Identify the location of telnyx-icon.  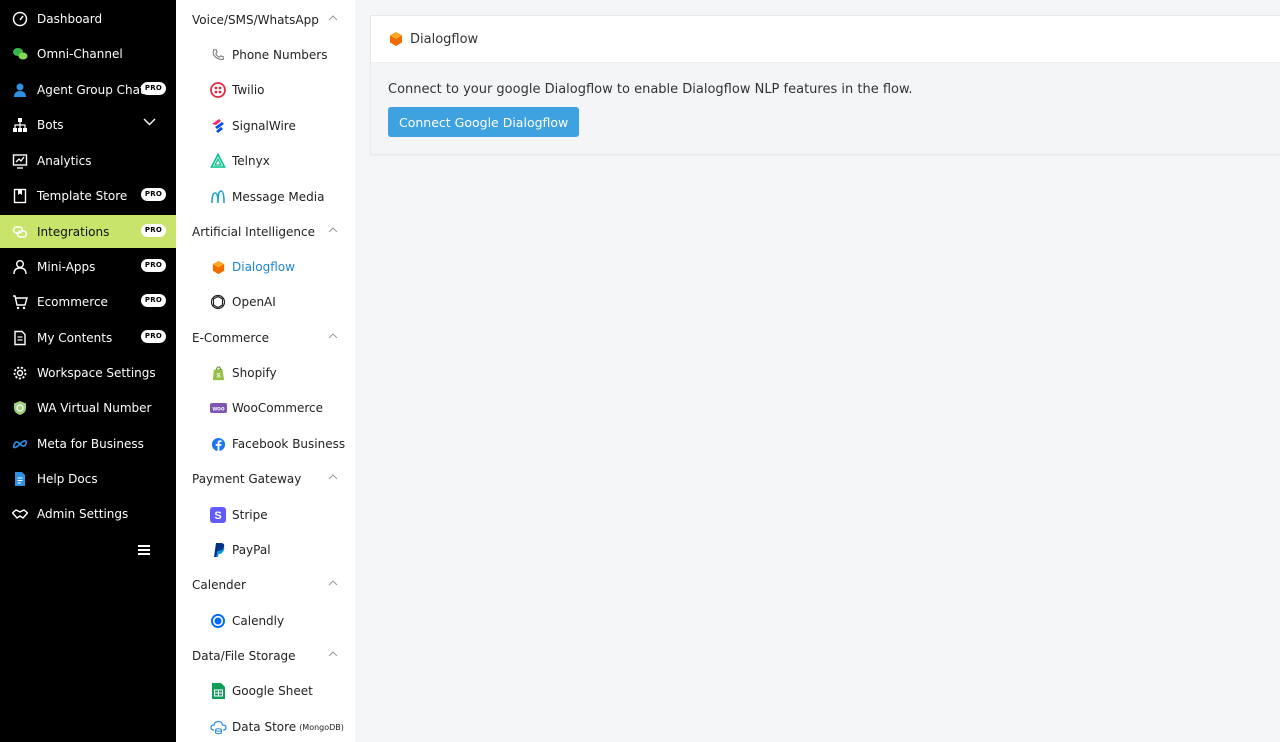
(218, 161).